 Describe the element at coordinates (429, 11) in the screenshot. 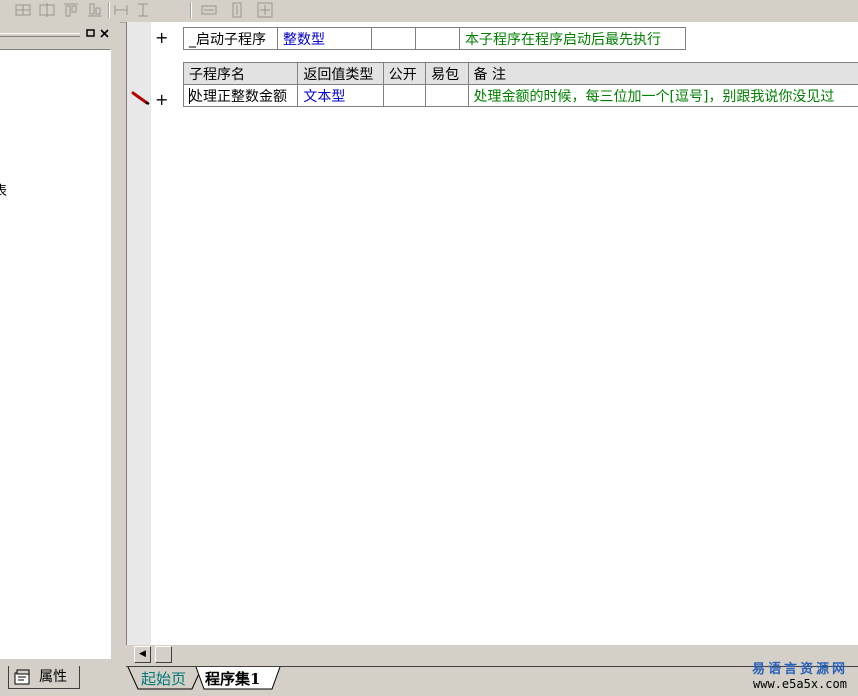

I see `toolbar` at that location.